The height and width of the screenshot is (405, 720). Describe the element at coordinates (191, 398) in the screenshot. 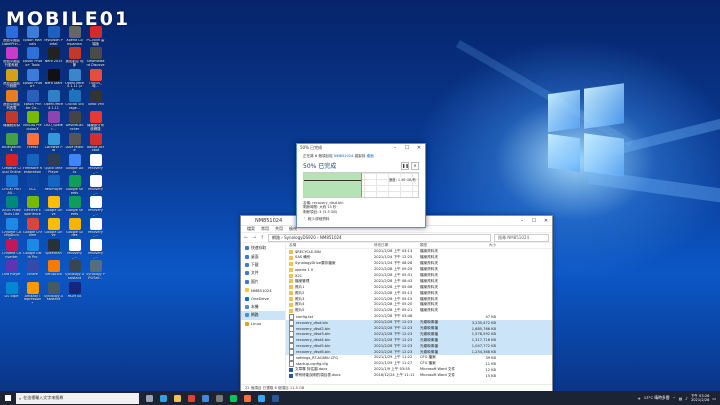

I see `chrome-icon` at that location.